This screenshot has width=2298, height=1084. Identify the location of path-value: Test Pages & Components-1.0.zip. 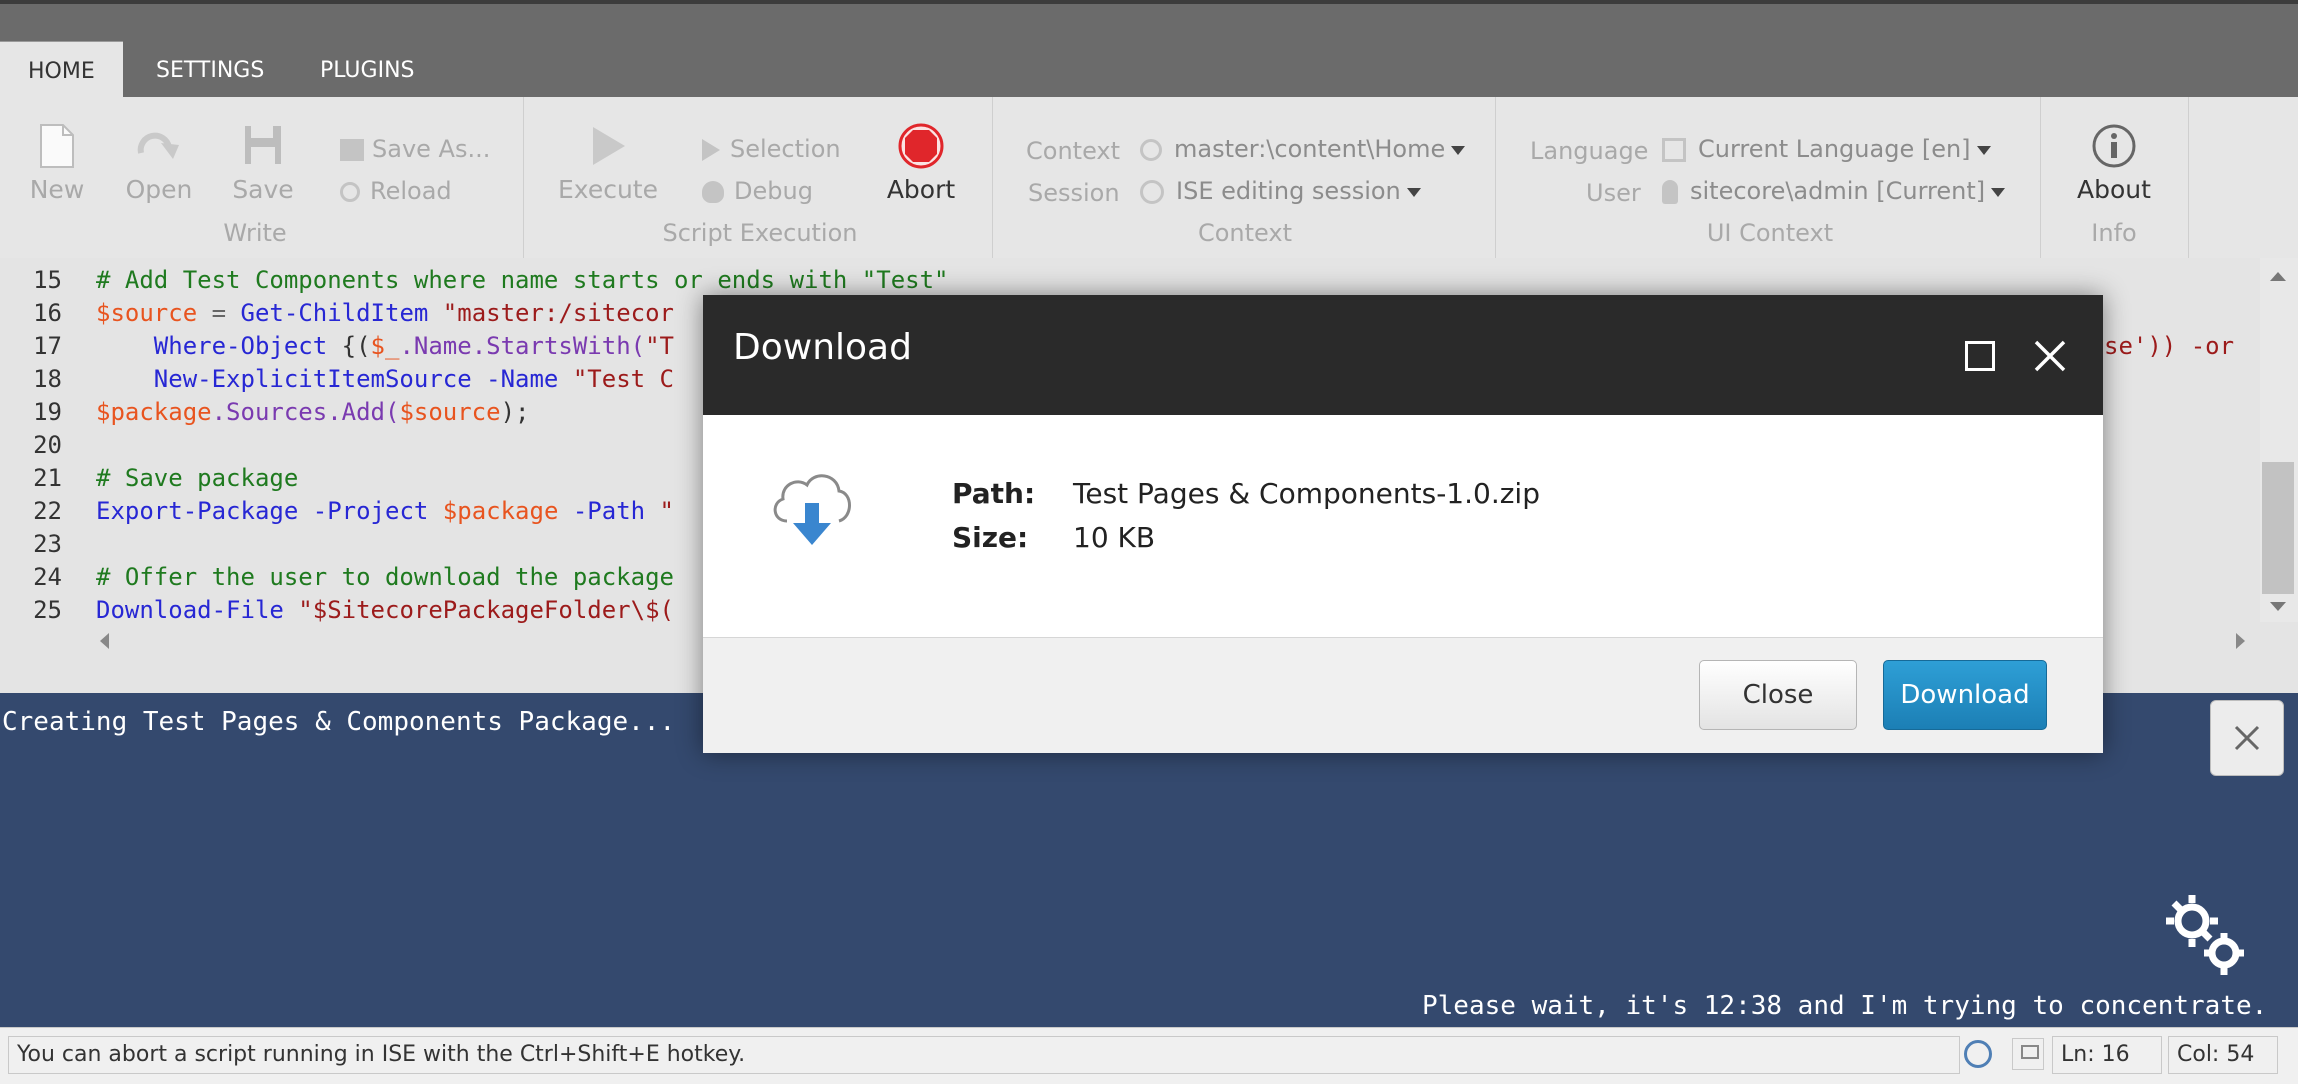
(1306, 493).